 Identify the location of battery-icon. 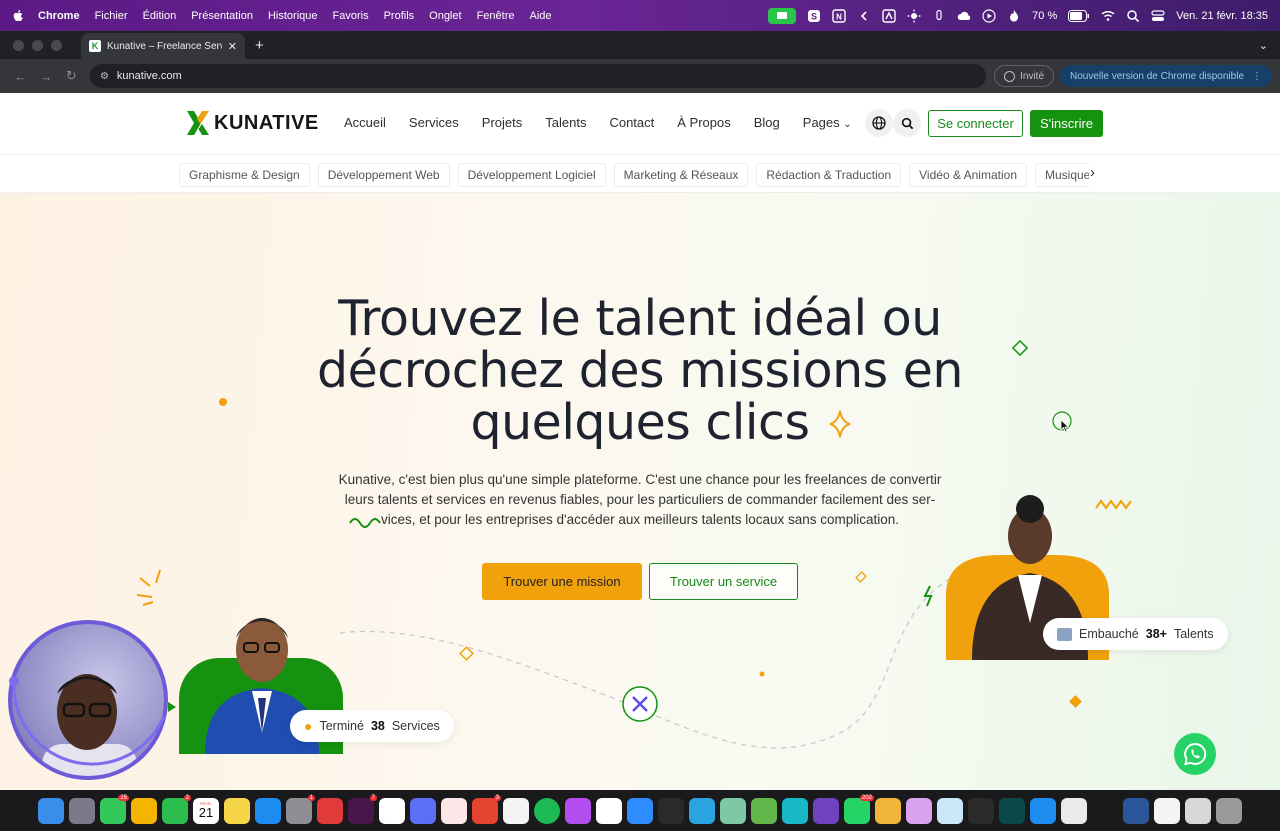
(1079, 15).